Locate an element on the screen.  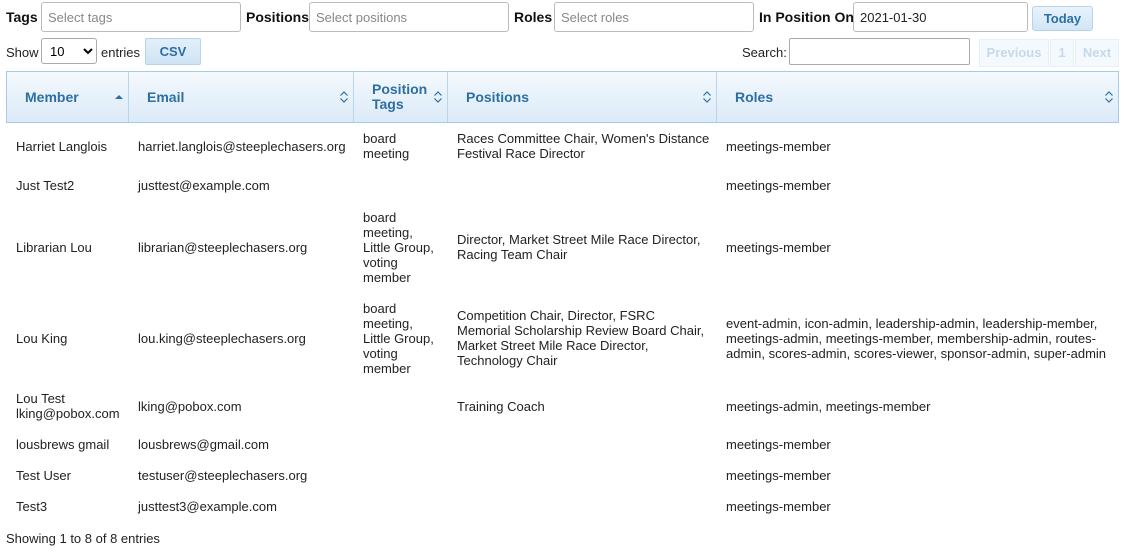
entries-select: 10 is located at coordinates (69, 51).